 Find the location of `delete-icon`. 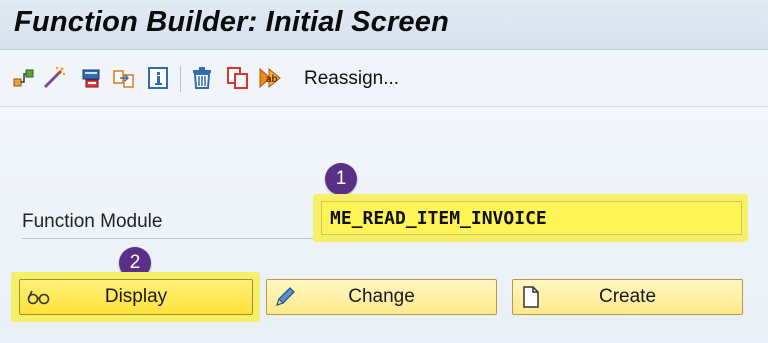

delete-icon is located at coordinates (202, 78).